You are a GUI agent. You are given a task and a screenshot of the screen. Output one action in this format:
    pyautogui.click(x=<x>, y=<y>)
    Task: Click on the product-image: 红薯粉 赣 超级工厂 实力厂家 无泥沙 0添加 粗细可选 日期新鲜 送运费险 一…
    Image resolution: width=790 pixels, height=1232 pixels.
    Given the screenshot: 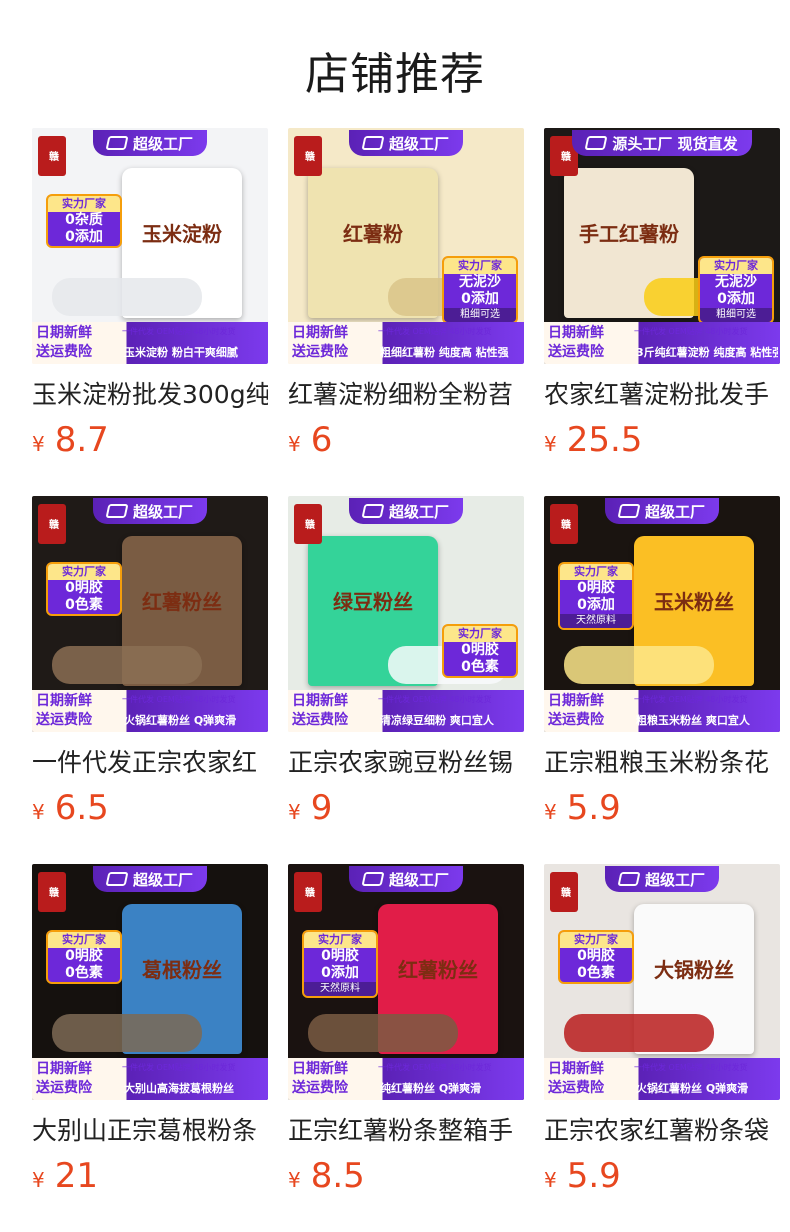 What is the action you would take?
    pyautogui.click(x=406, y=246)
    